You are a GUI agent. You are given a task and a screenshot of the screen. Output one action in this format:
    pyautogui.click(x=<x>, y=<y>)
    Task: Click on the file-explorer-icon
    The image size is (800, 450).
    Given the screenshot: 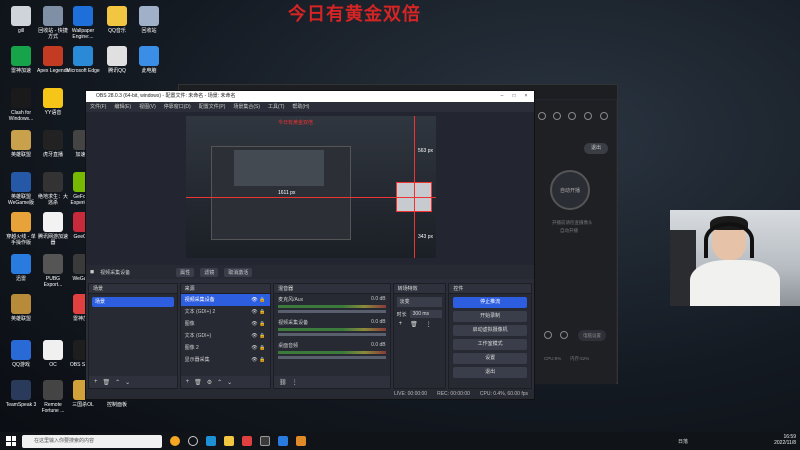 What is the action you would take?
    pyautogui.click(x=229, y=441)
    